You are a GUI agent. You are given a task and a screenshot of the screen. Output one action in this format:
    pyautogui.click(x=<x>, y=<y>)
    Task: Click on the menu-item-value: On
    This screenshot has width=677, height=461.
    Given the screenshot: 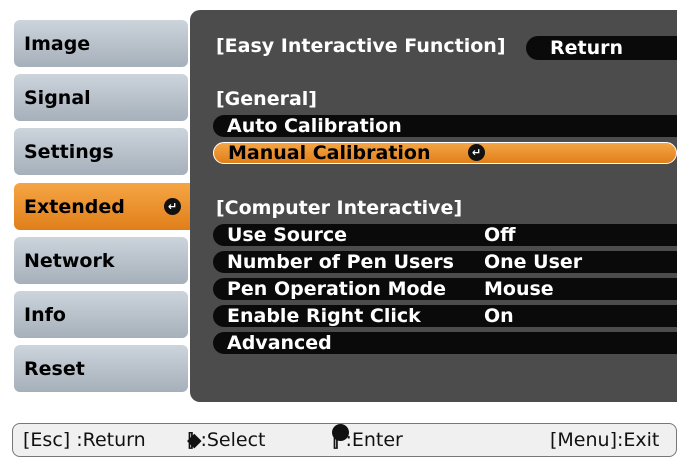 What is the action you would take?
    pyautogui.click(x=499, y=316)
    